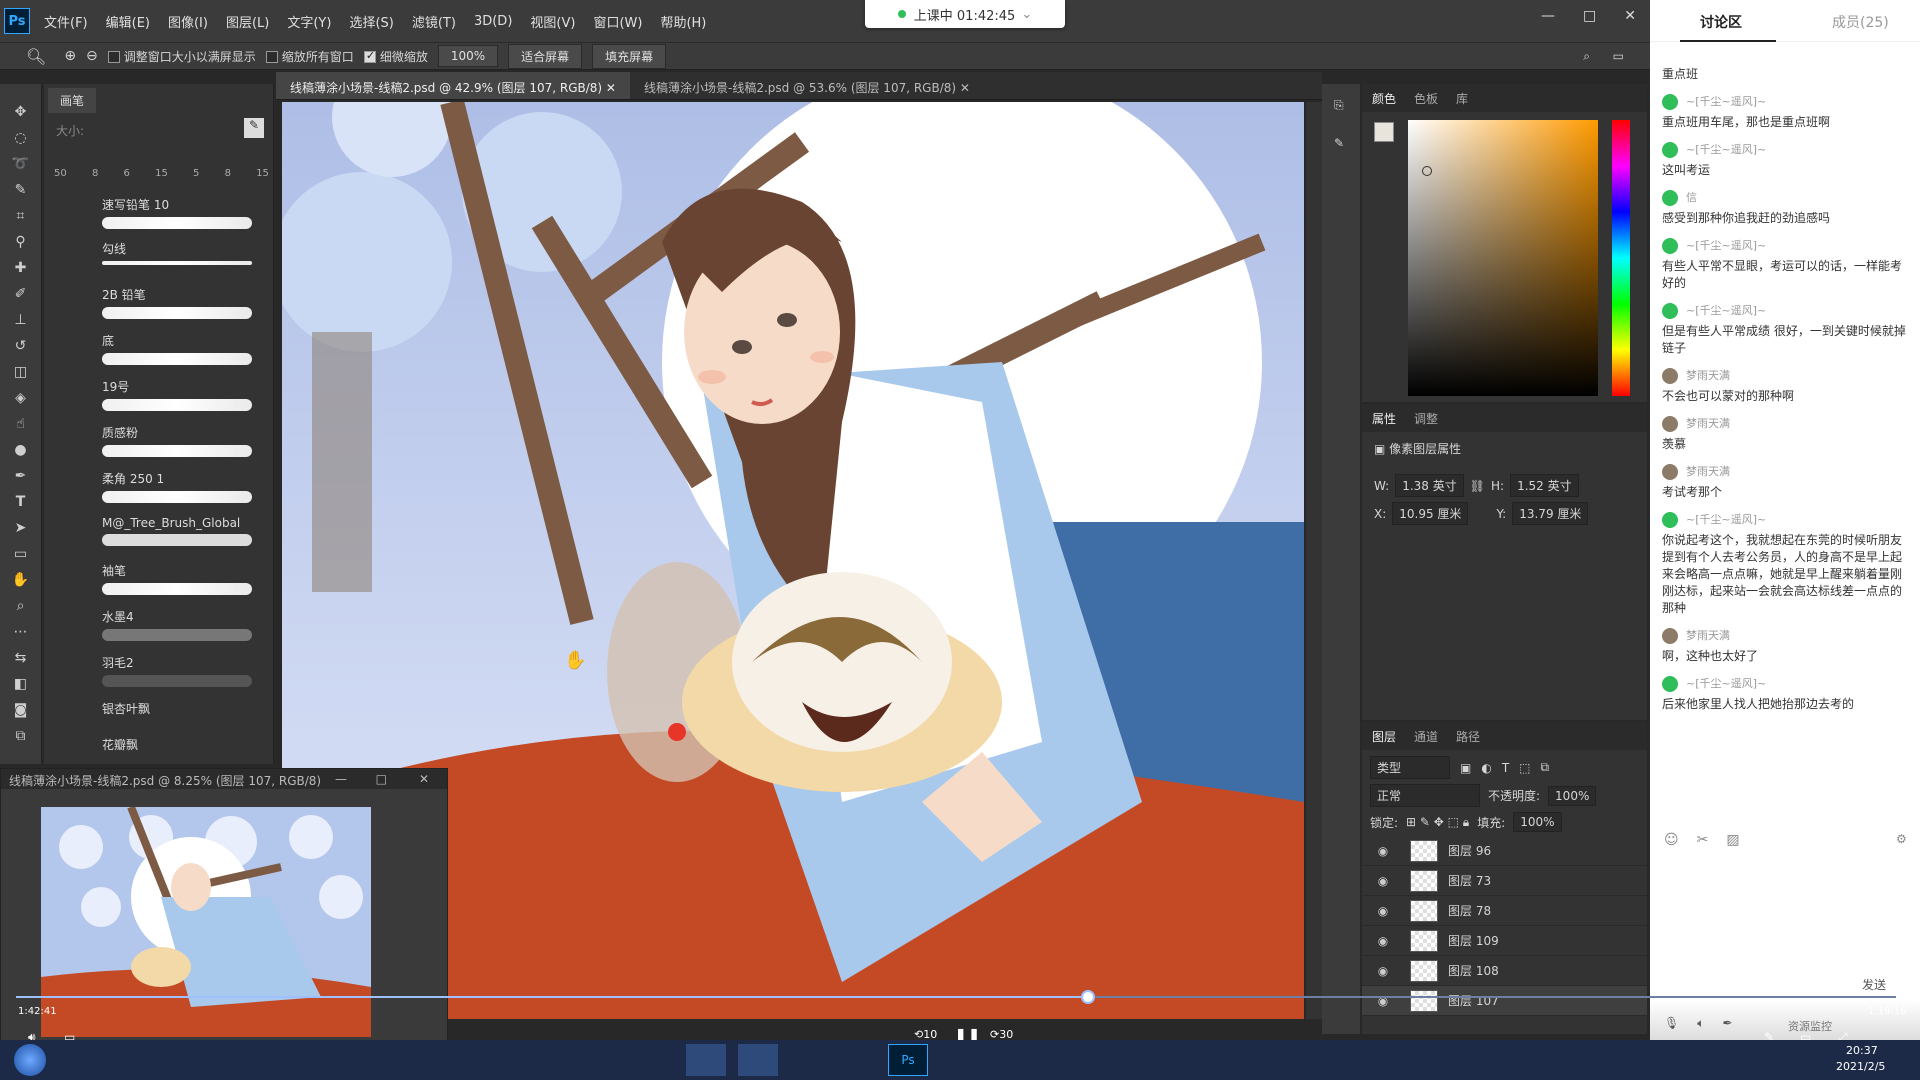 The image size is (1920, 1080). What do you see at coordinates (202, 394) in the screenshot?
I see `brush-item: 19号` at bounding box center [202, 394].